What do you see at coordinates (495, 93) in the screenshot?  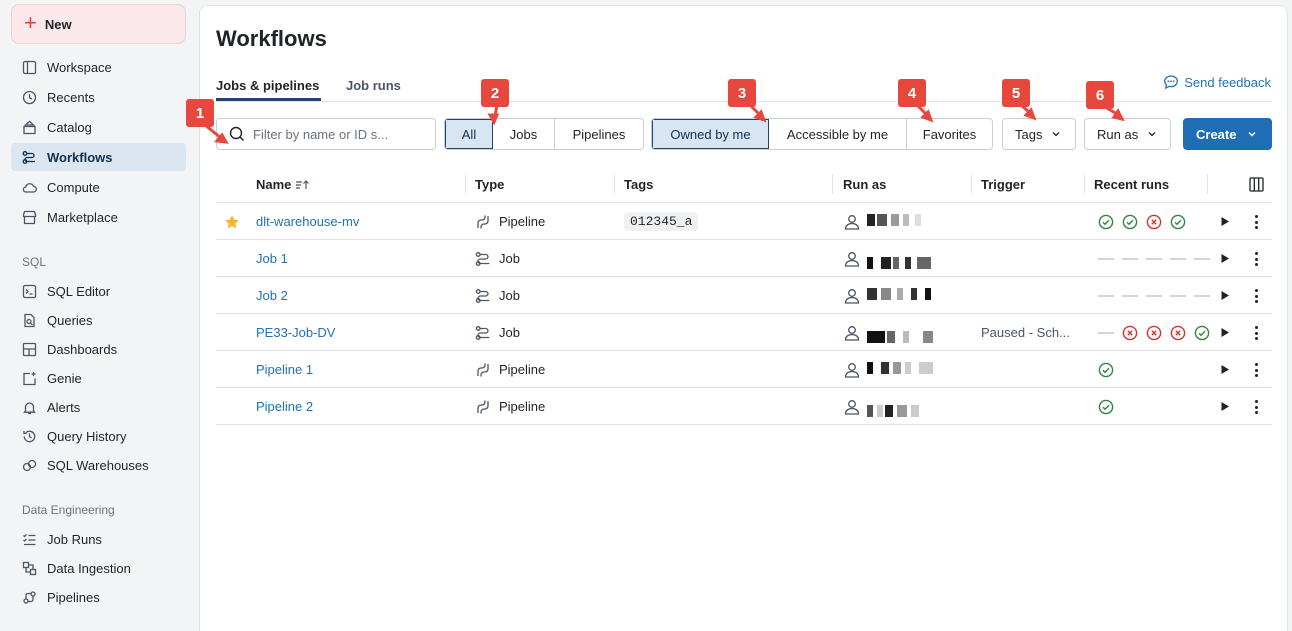 I see `annotation-badge: 2` at bounding box center [495, 93].